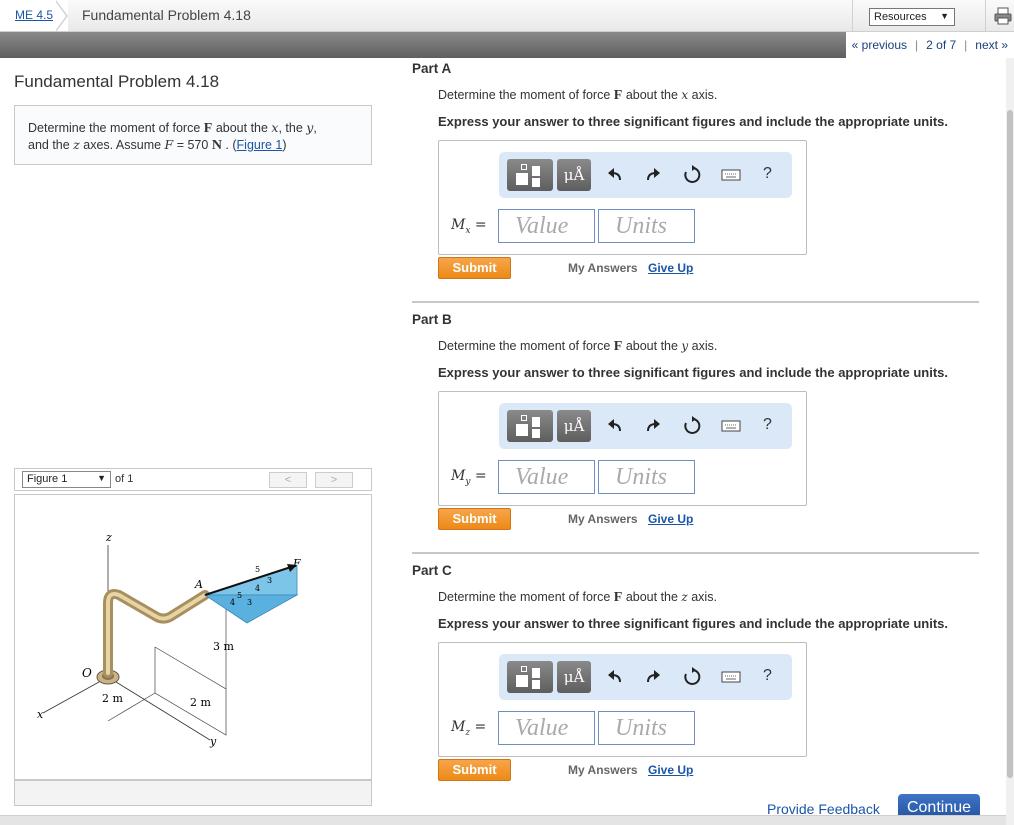 Image resolution: width=1014 pixels, height=825 pixels. Describe the element at coordinates (108, 537) in the screenshot. I see `label-z: z` at that location.